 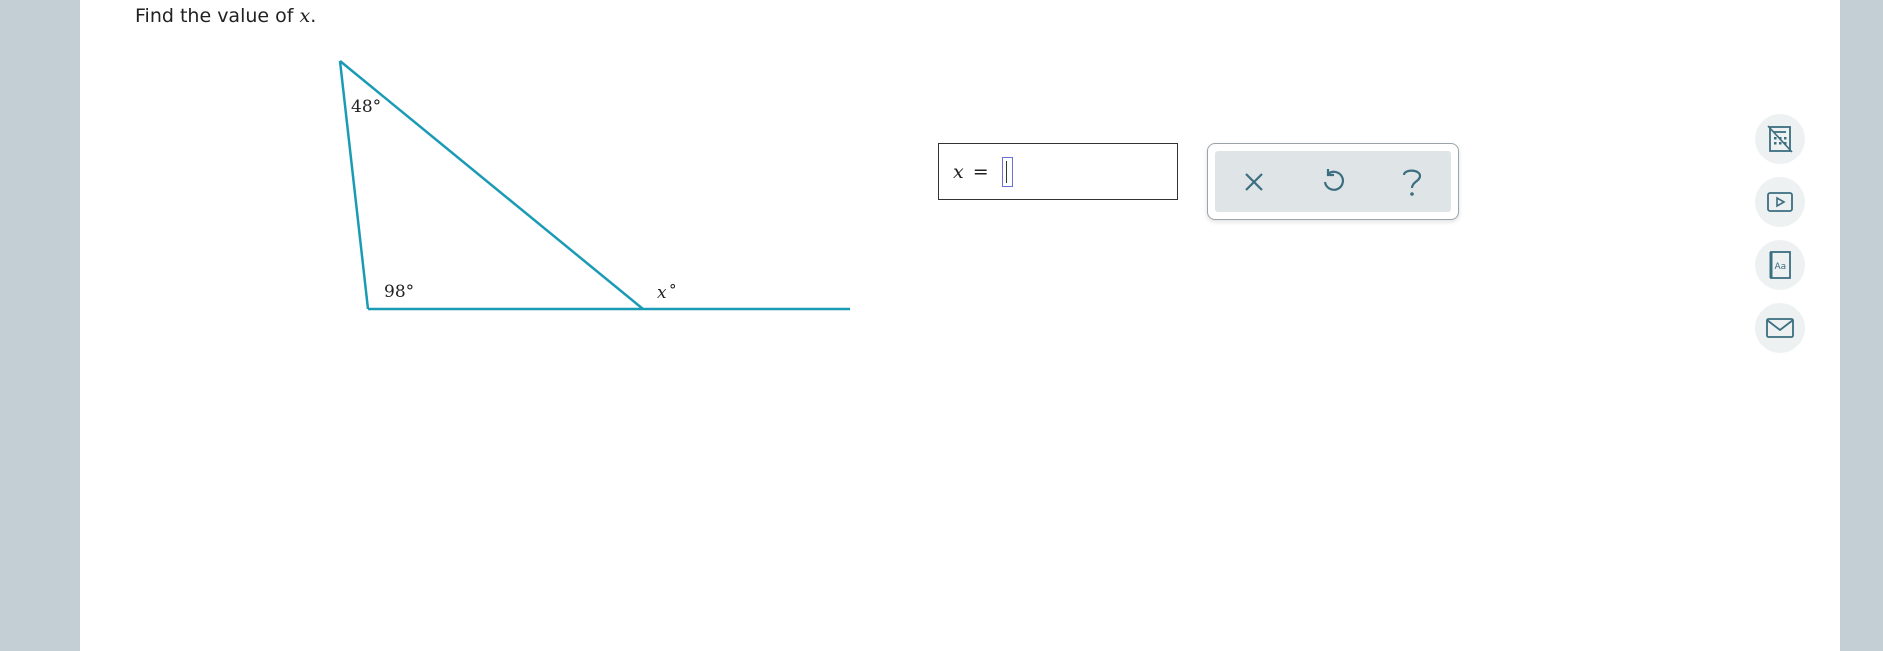 I want to click on help-icon, so click(x=1411, y=182).